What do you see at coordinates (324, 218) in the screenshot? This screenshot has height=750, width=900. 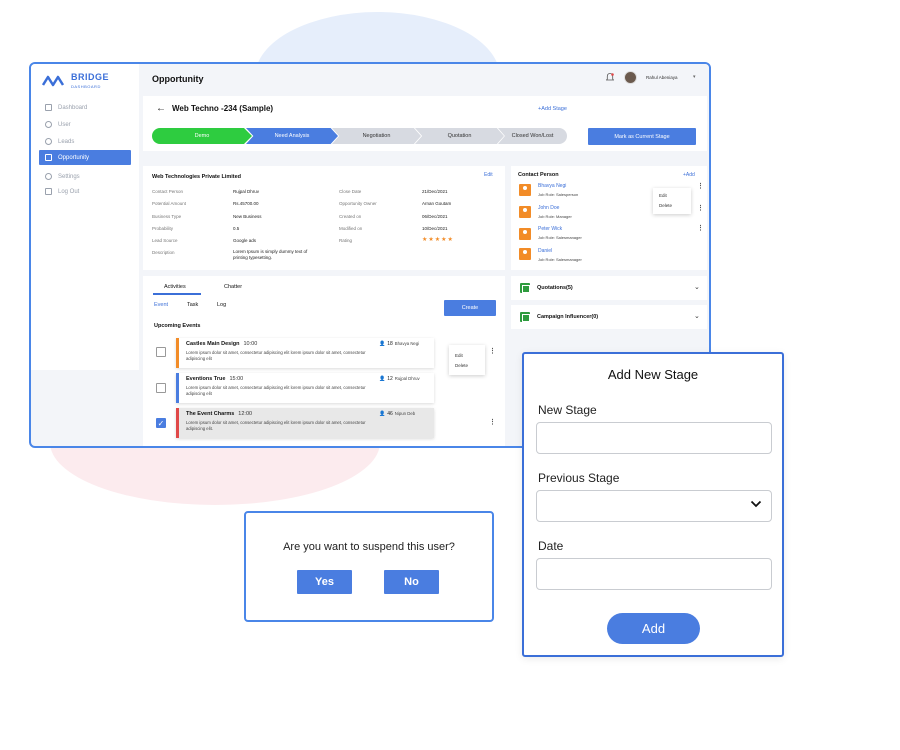 I see `company-details-card` at bounding box center [324, 218].